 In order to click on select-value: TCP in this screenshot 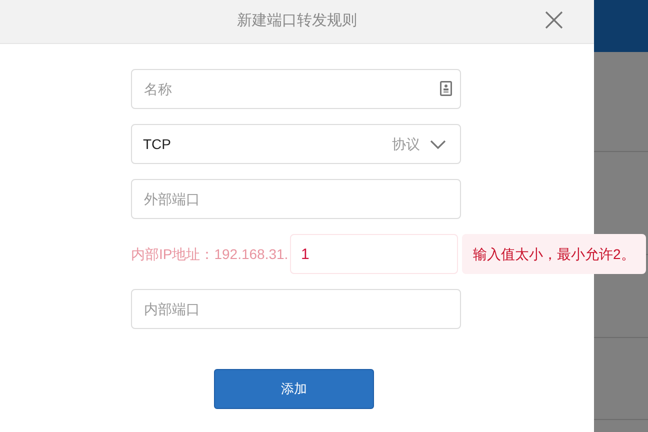, I will do `click(157, 144)`.